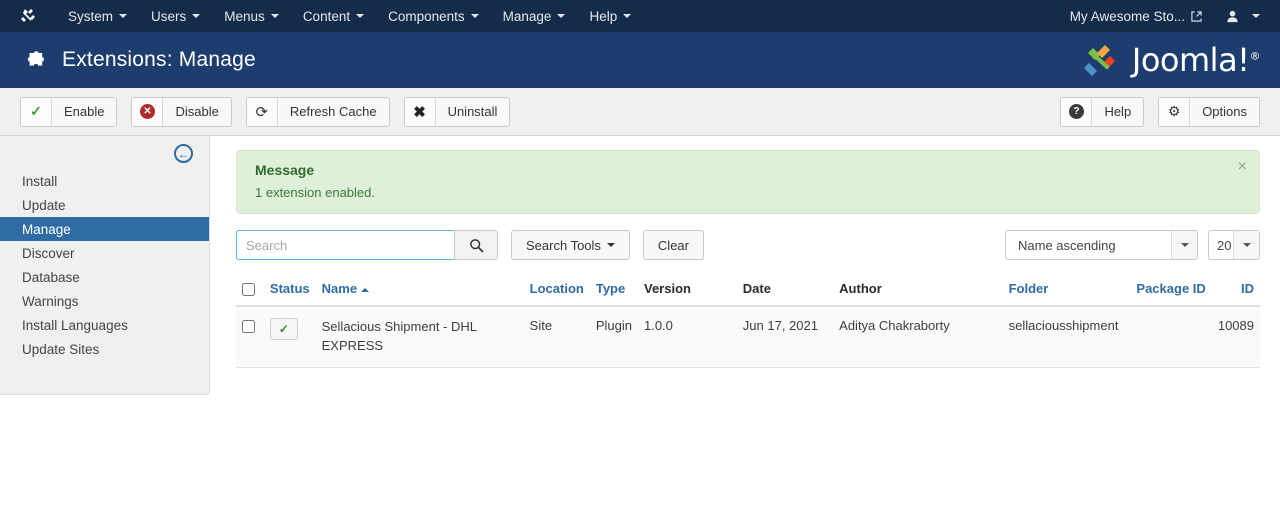 Image resolution: width=1280 pixels, height=518 pixels. What do you see at coordinates (1232, 16) in the screenshot?
I see `user-icon` at bounding box center [1232, 16].